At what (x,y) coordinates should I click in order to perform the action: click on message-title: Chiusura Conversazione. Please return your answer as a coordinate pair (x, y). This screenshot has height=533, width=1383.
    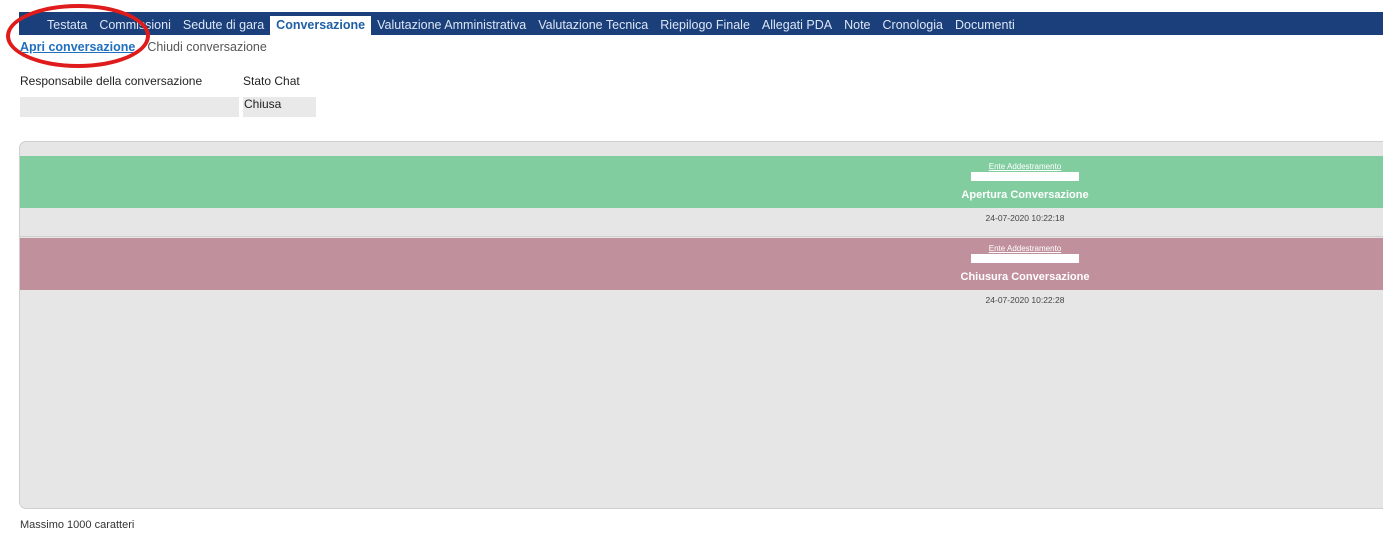
    Looking at the image, I should click on (1025, 277).